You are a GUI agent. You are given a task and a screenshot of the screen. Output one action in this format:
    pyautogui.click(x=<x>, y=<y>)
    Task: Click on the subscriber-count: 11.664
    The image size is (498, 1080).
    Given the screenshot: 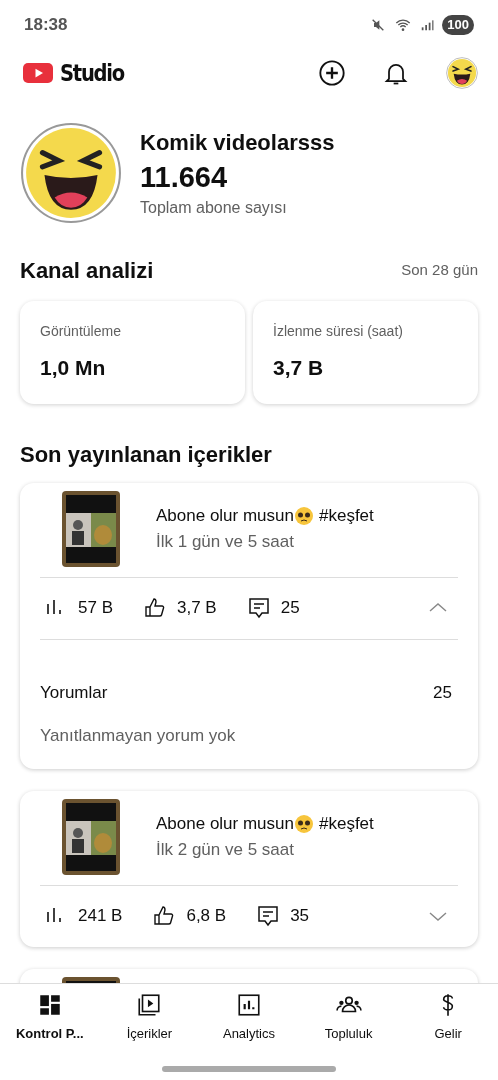 What is the action you would take?
    pyautogui.click(x=184, y=177)
    